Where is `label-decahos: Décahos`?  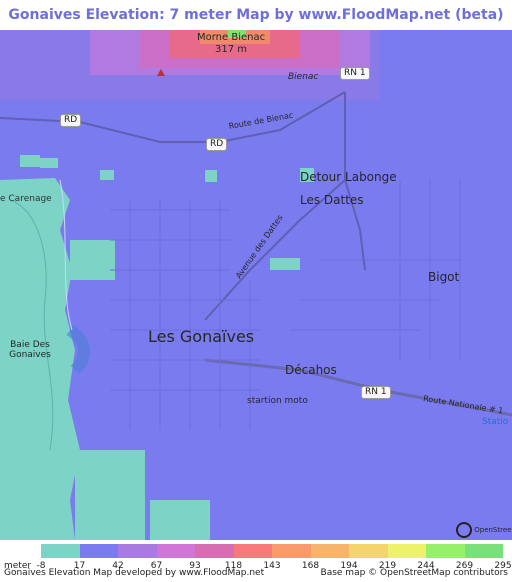
label-decahos: Décahos is located at coordinates (311, 370).